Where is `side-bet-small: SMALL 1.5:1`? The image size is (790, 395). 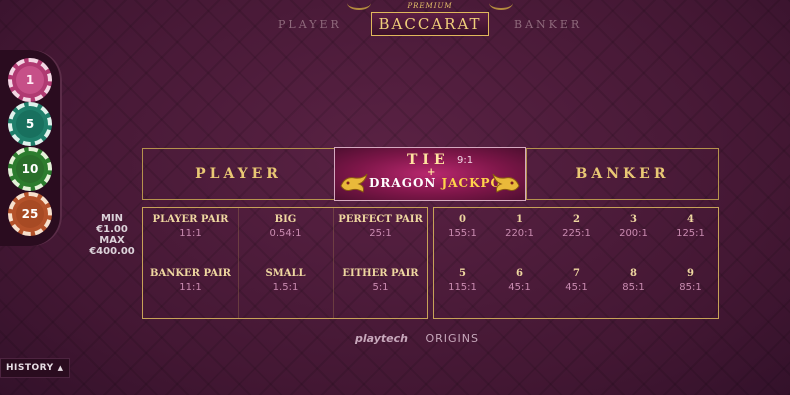
side-bet-small: SMALL 1.5:1 is located at coordinates (285, 280).